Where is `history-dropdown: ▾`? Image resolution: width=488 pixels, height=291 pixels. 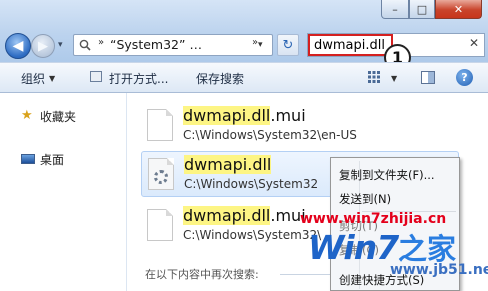 history-dropdown: ▾ is located at coordinates (60, 45).